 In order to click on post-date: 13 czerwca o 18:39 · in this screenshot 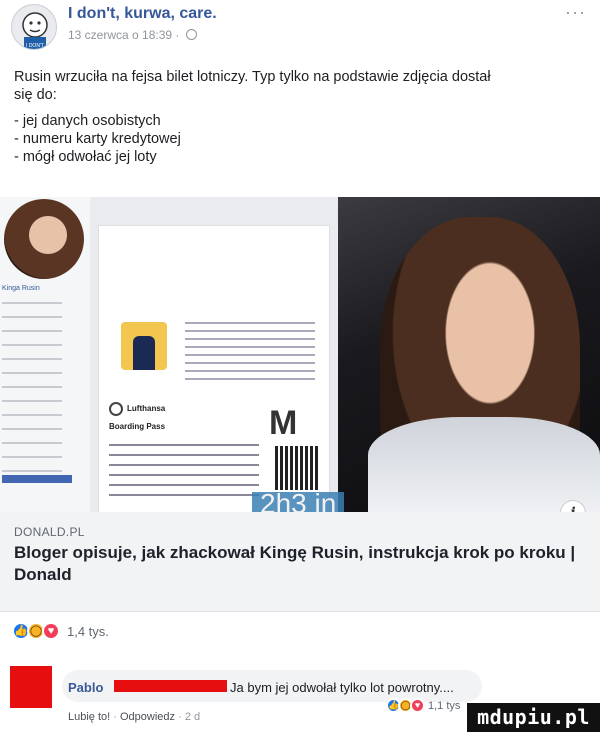, I will do `click(124, 35)`.